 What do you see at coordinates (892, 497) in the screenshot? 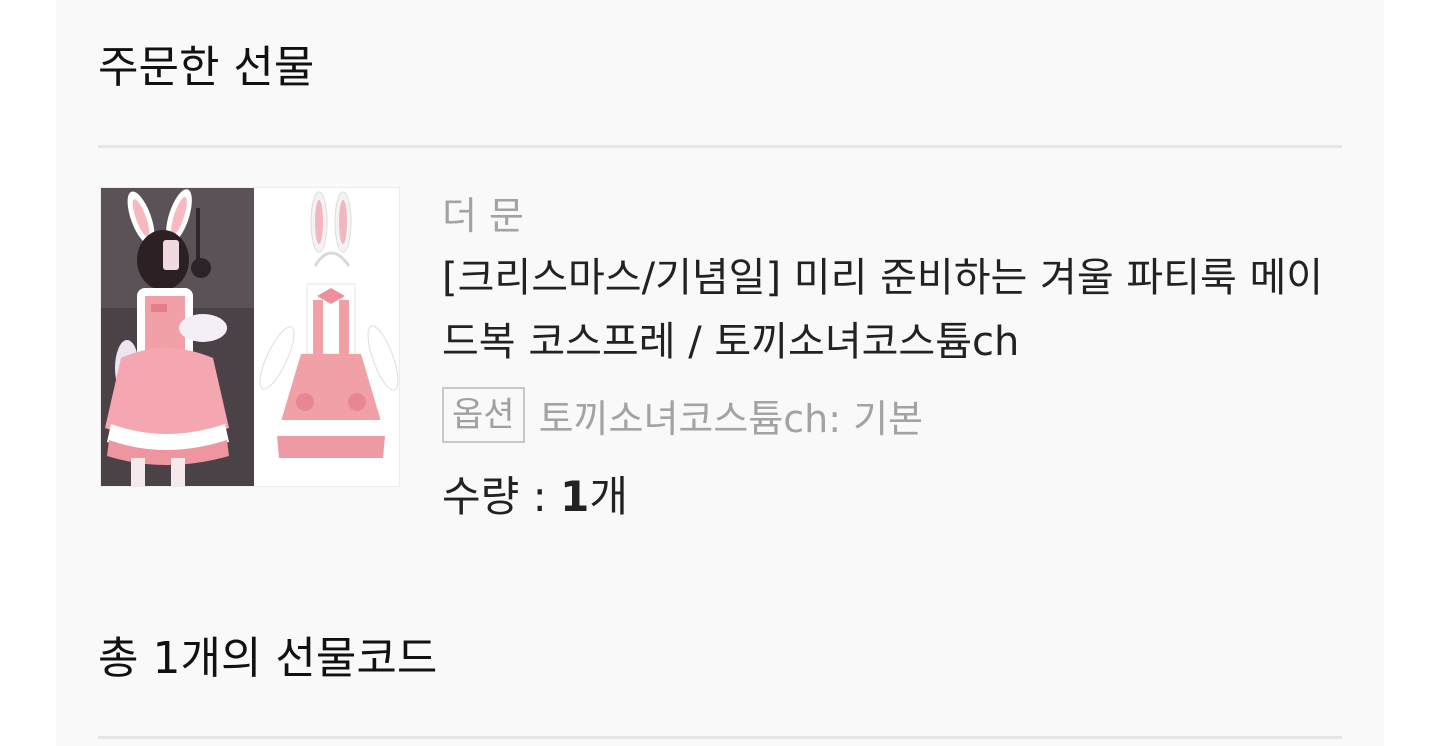
I see `quantity-row: 수량 : 1개` at bounding box center [892, 497].